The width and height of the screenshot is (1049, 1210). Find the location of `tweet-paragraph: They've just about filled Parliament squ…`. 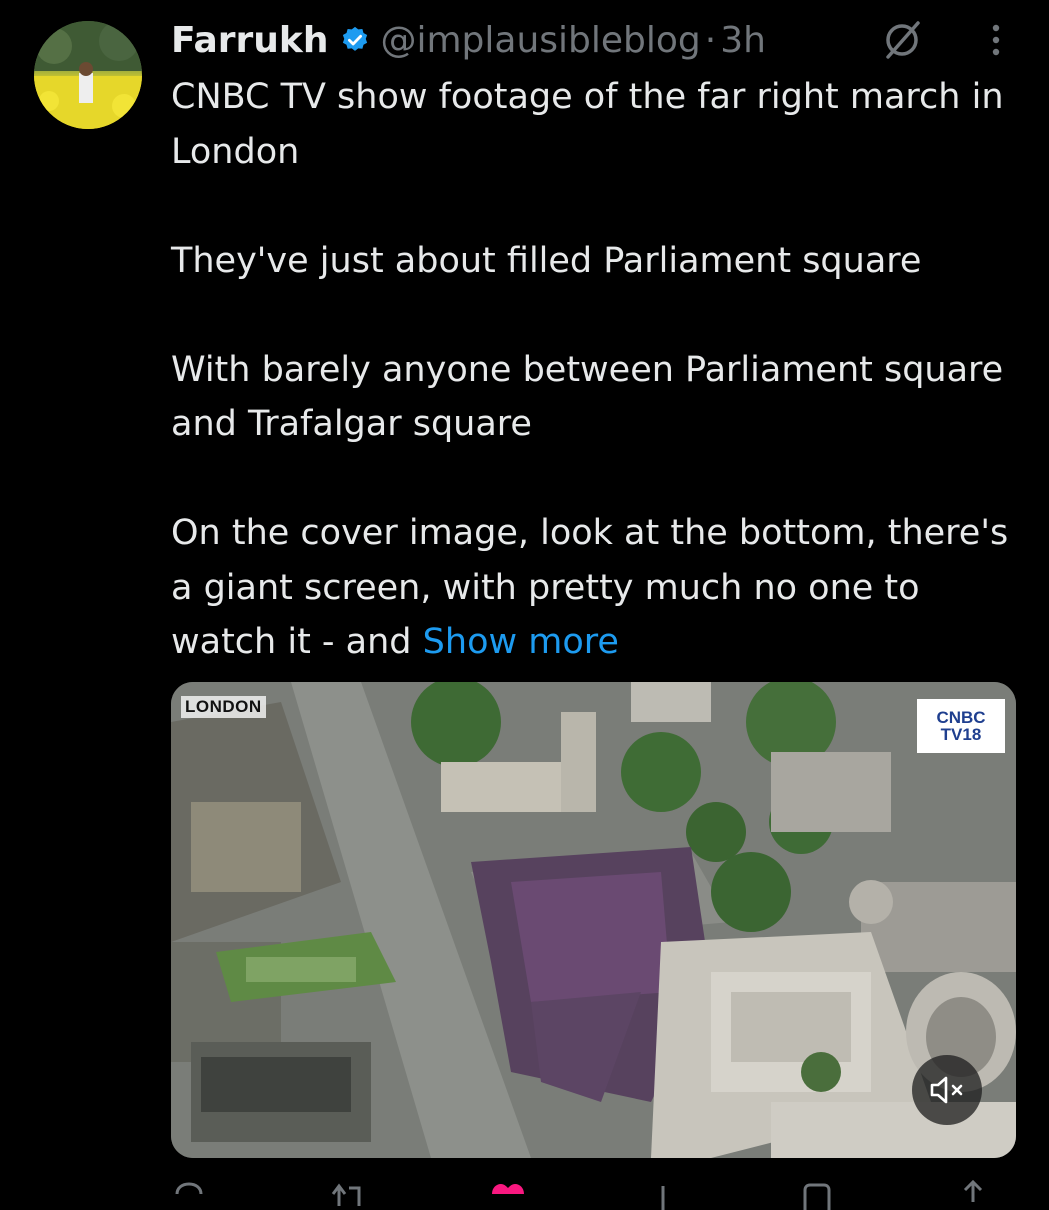

tweet-paragraph: They've just about filled Parliament squ… is located at coordinates (546, 260).